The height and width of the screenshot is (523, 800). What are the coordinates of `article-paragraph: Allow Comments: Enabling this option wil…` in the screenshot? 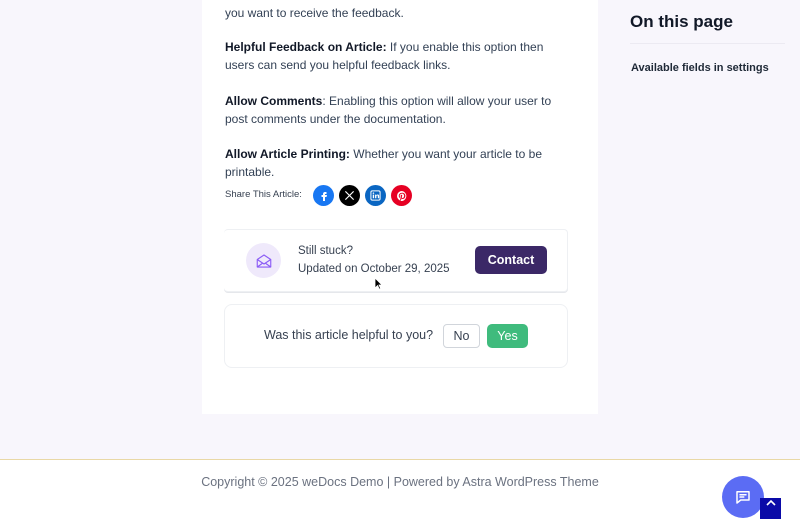 It's located at (400, 110).